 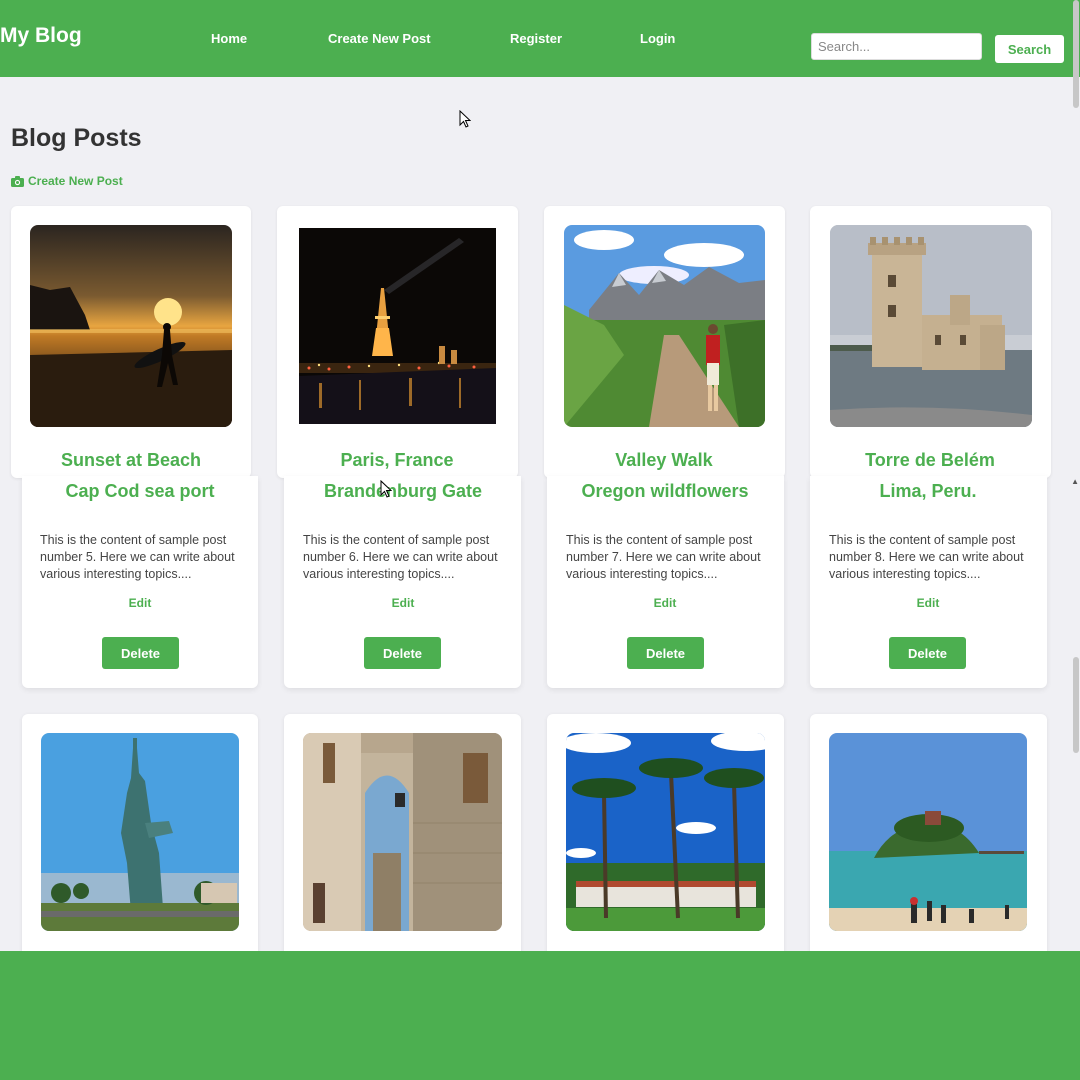 What do you see at coordinates (1029, 49) in the screenshot?
I see `search-button: Search` at bounding box center [1029, 49].